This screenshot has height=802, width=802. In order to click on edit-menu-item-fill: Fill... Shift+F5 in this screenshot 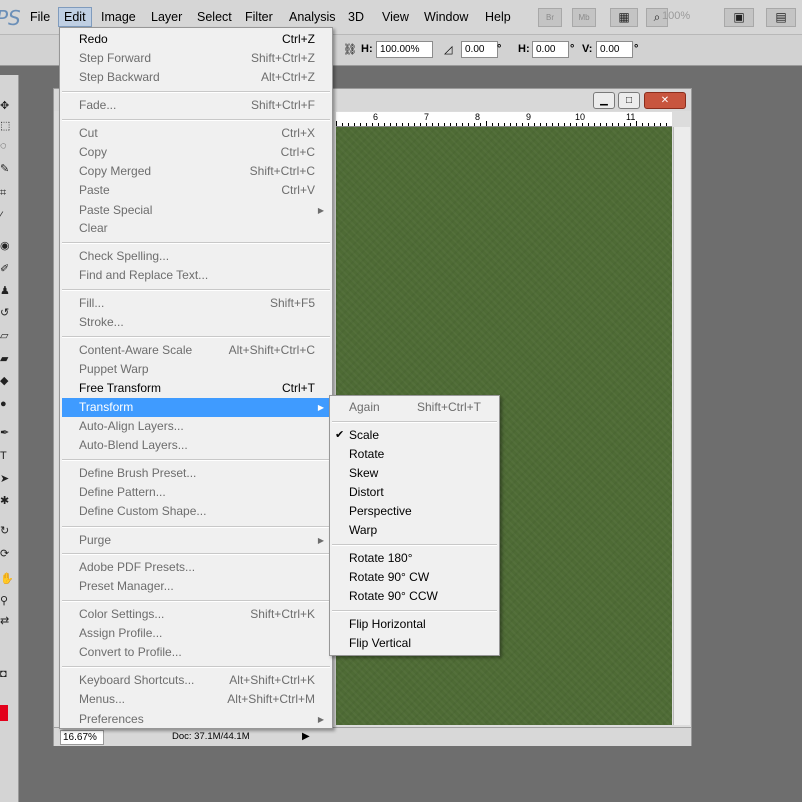, I will do `click(196, 303)`.